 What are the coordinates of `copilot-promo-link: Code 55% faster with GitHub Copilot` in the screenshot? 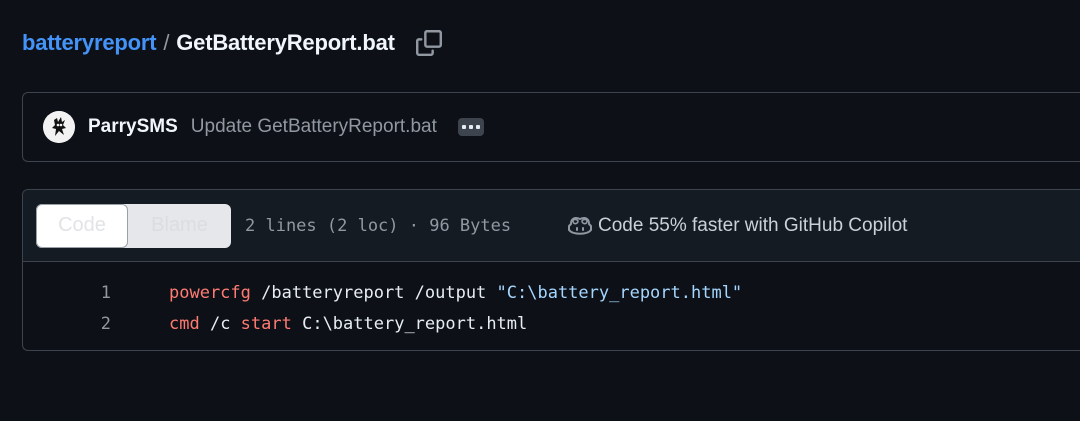 It's located at (737, 226).